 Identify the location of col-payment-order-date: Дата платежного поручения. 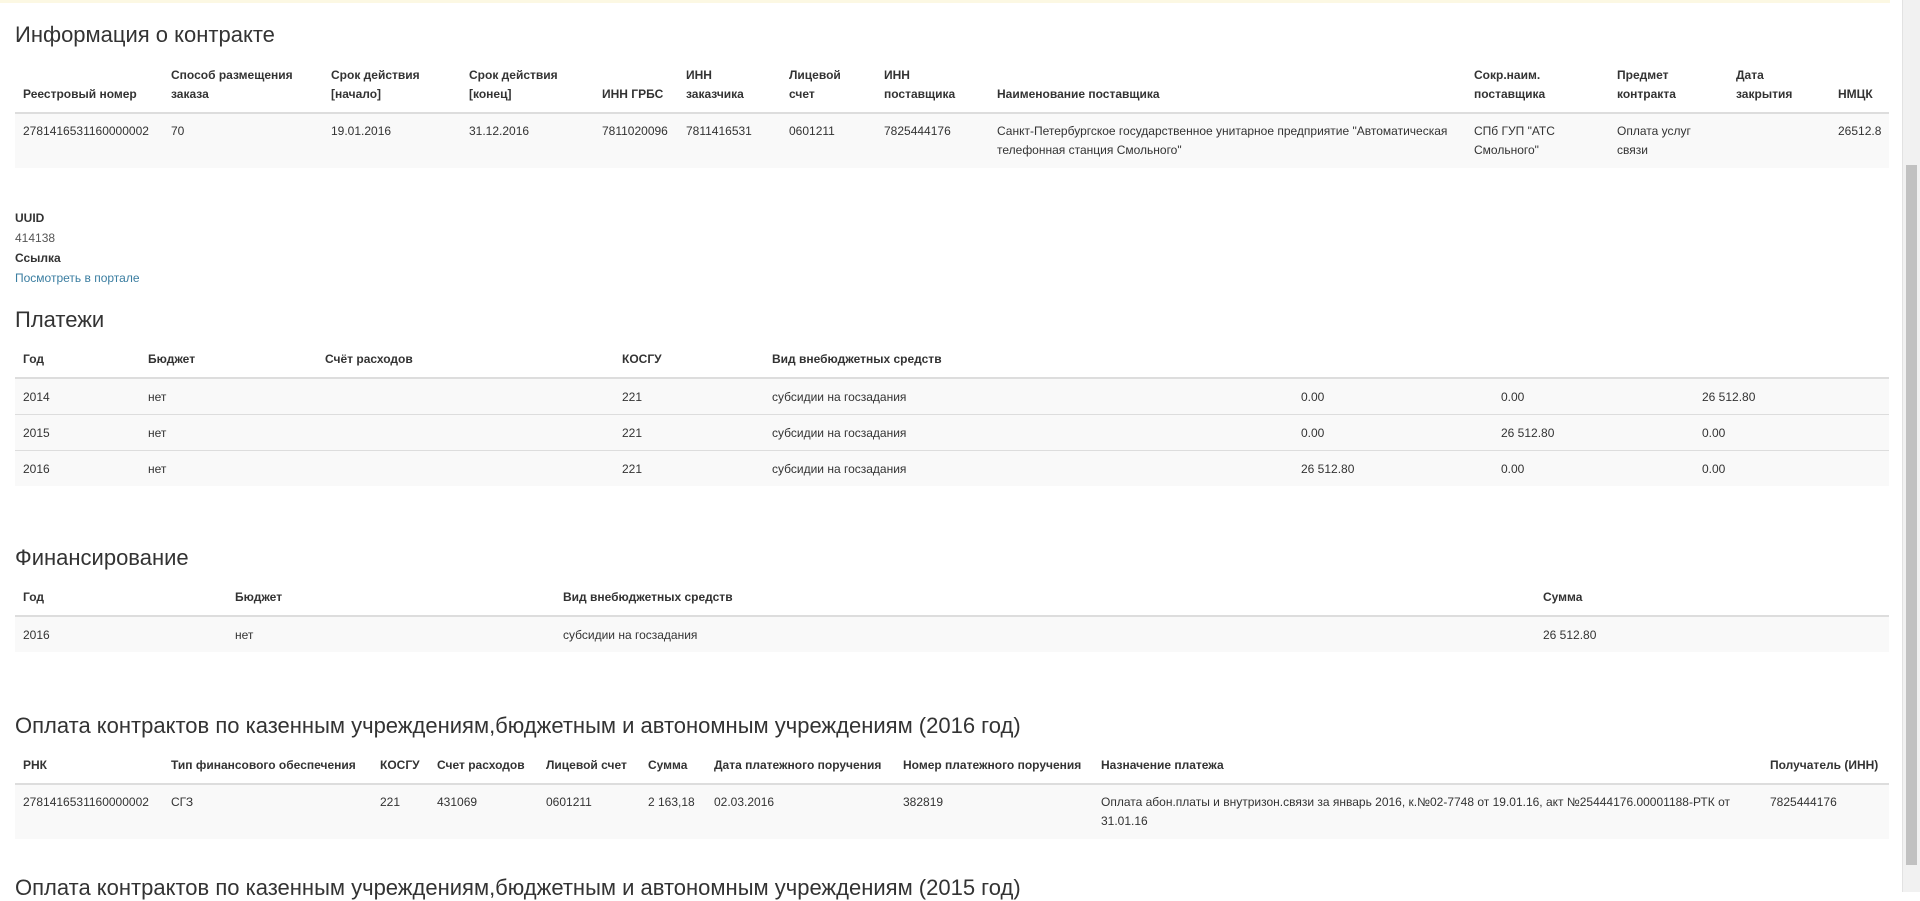
(800, 770).